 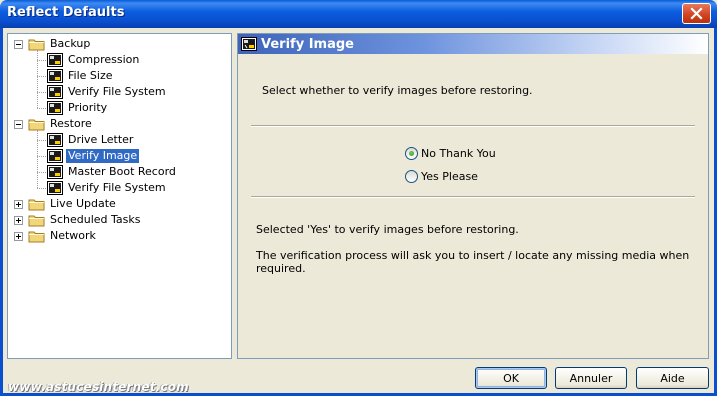 I want to click on option-yes-please: Yes Please, so click(x=441, y=176).